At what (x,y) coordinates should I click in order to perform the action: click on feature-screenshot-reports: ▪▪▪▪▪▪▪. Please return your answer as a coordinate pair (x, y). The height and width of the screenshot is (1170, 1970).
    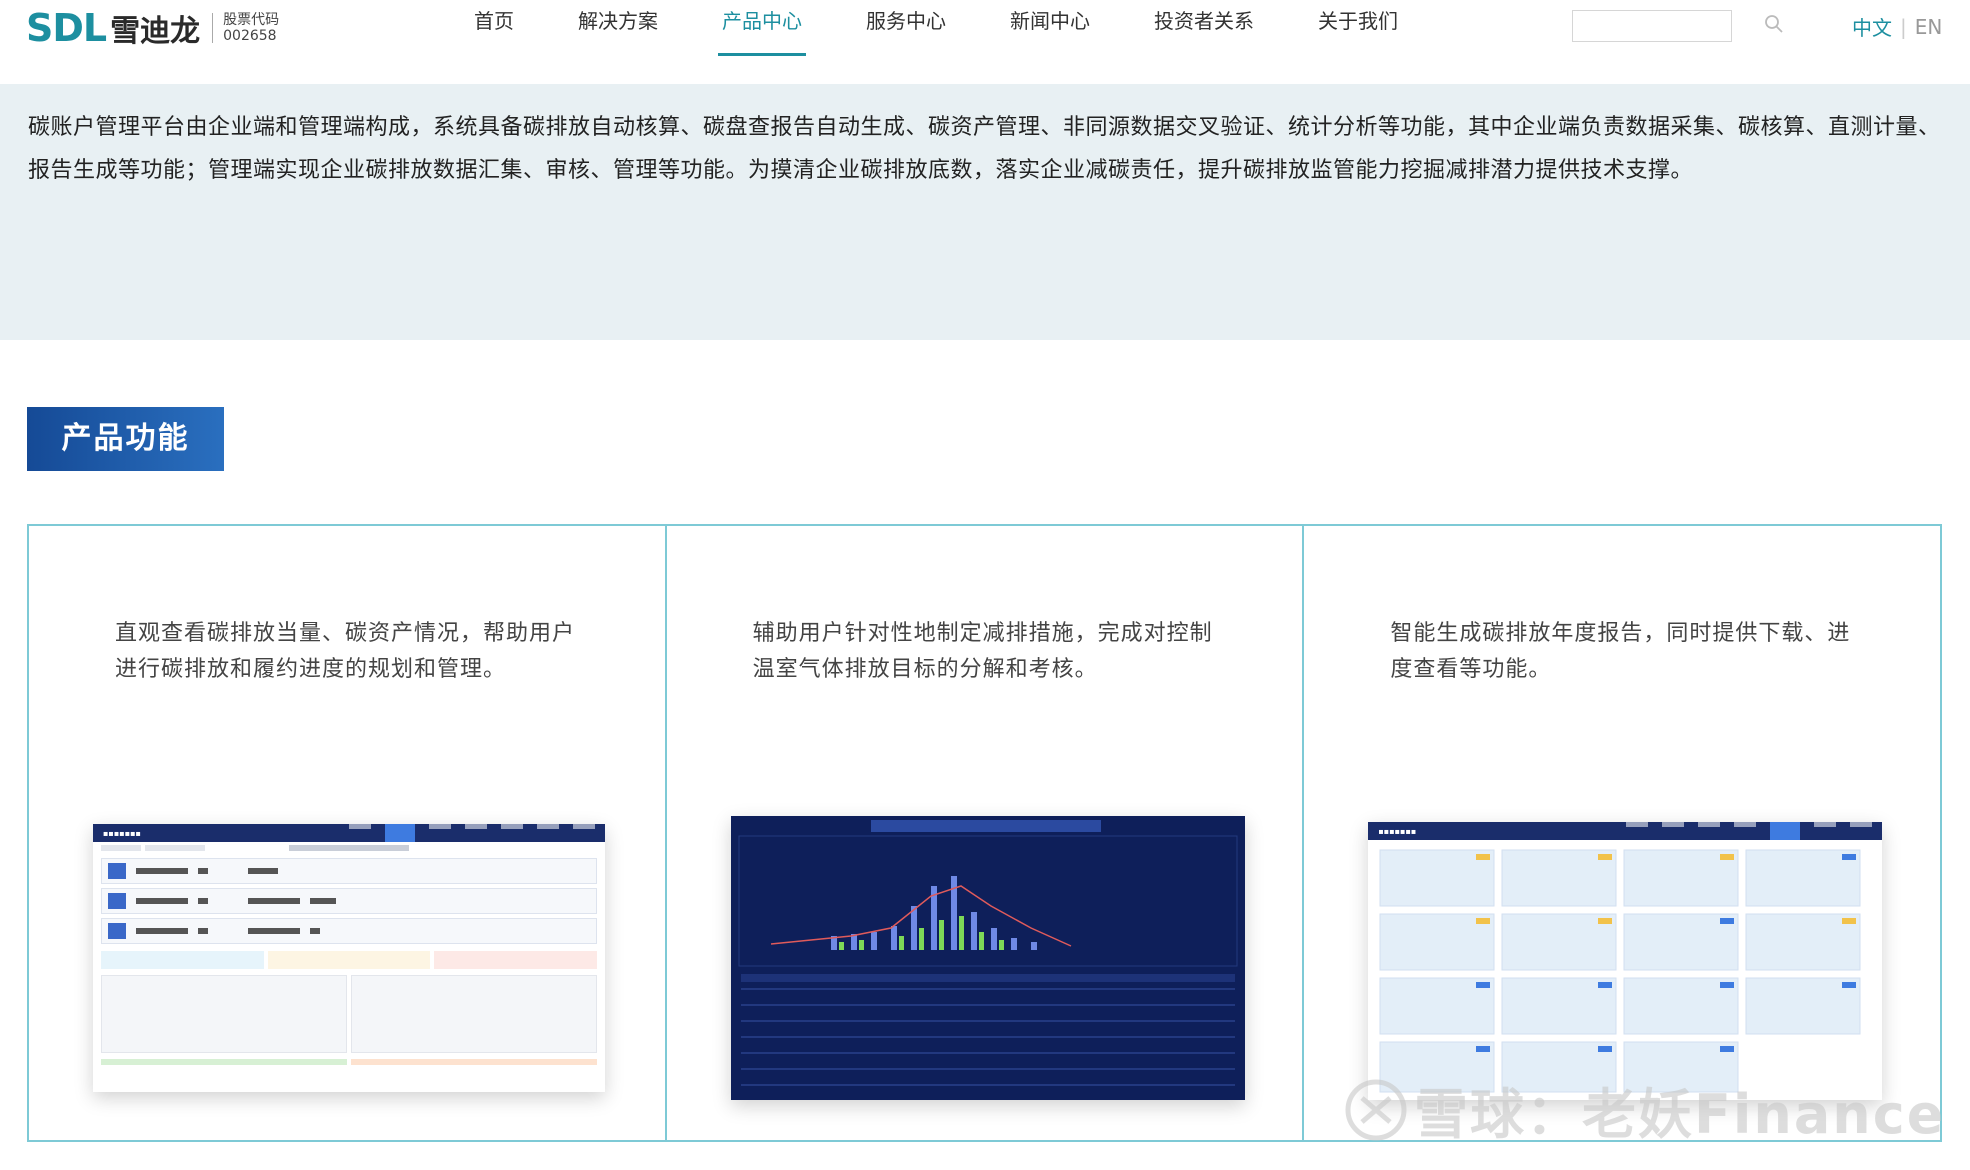
    Looking at the image, I should click on (1625, 961).